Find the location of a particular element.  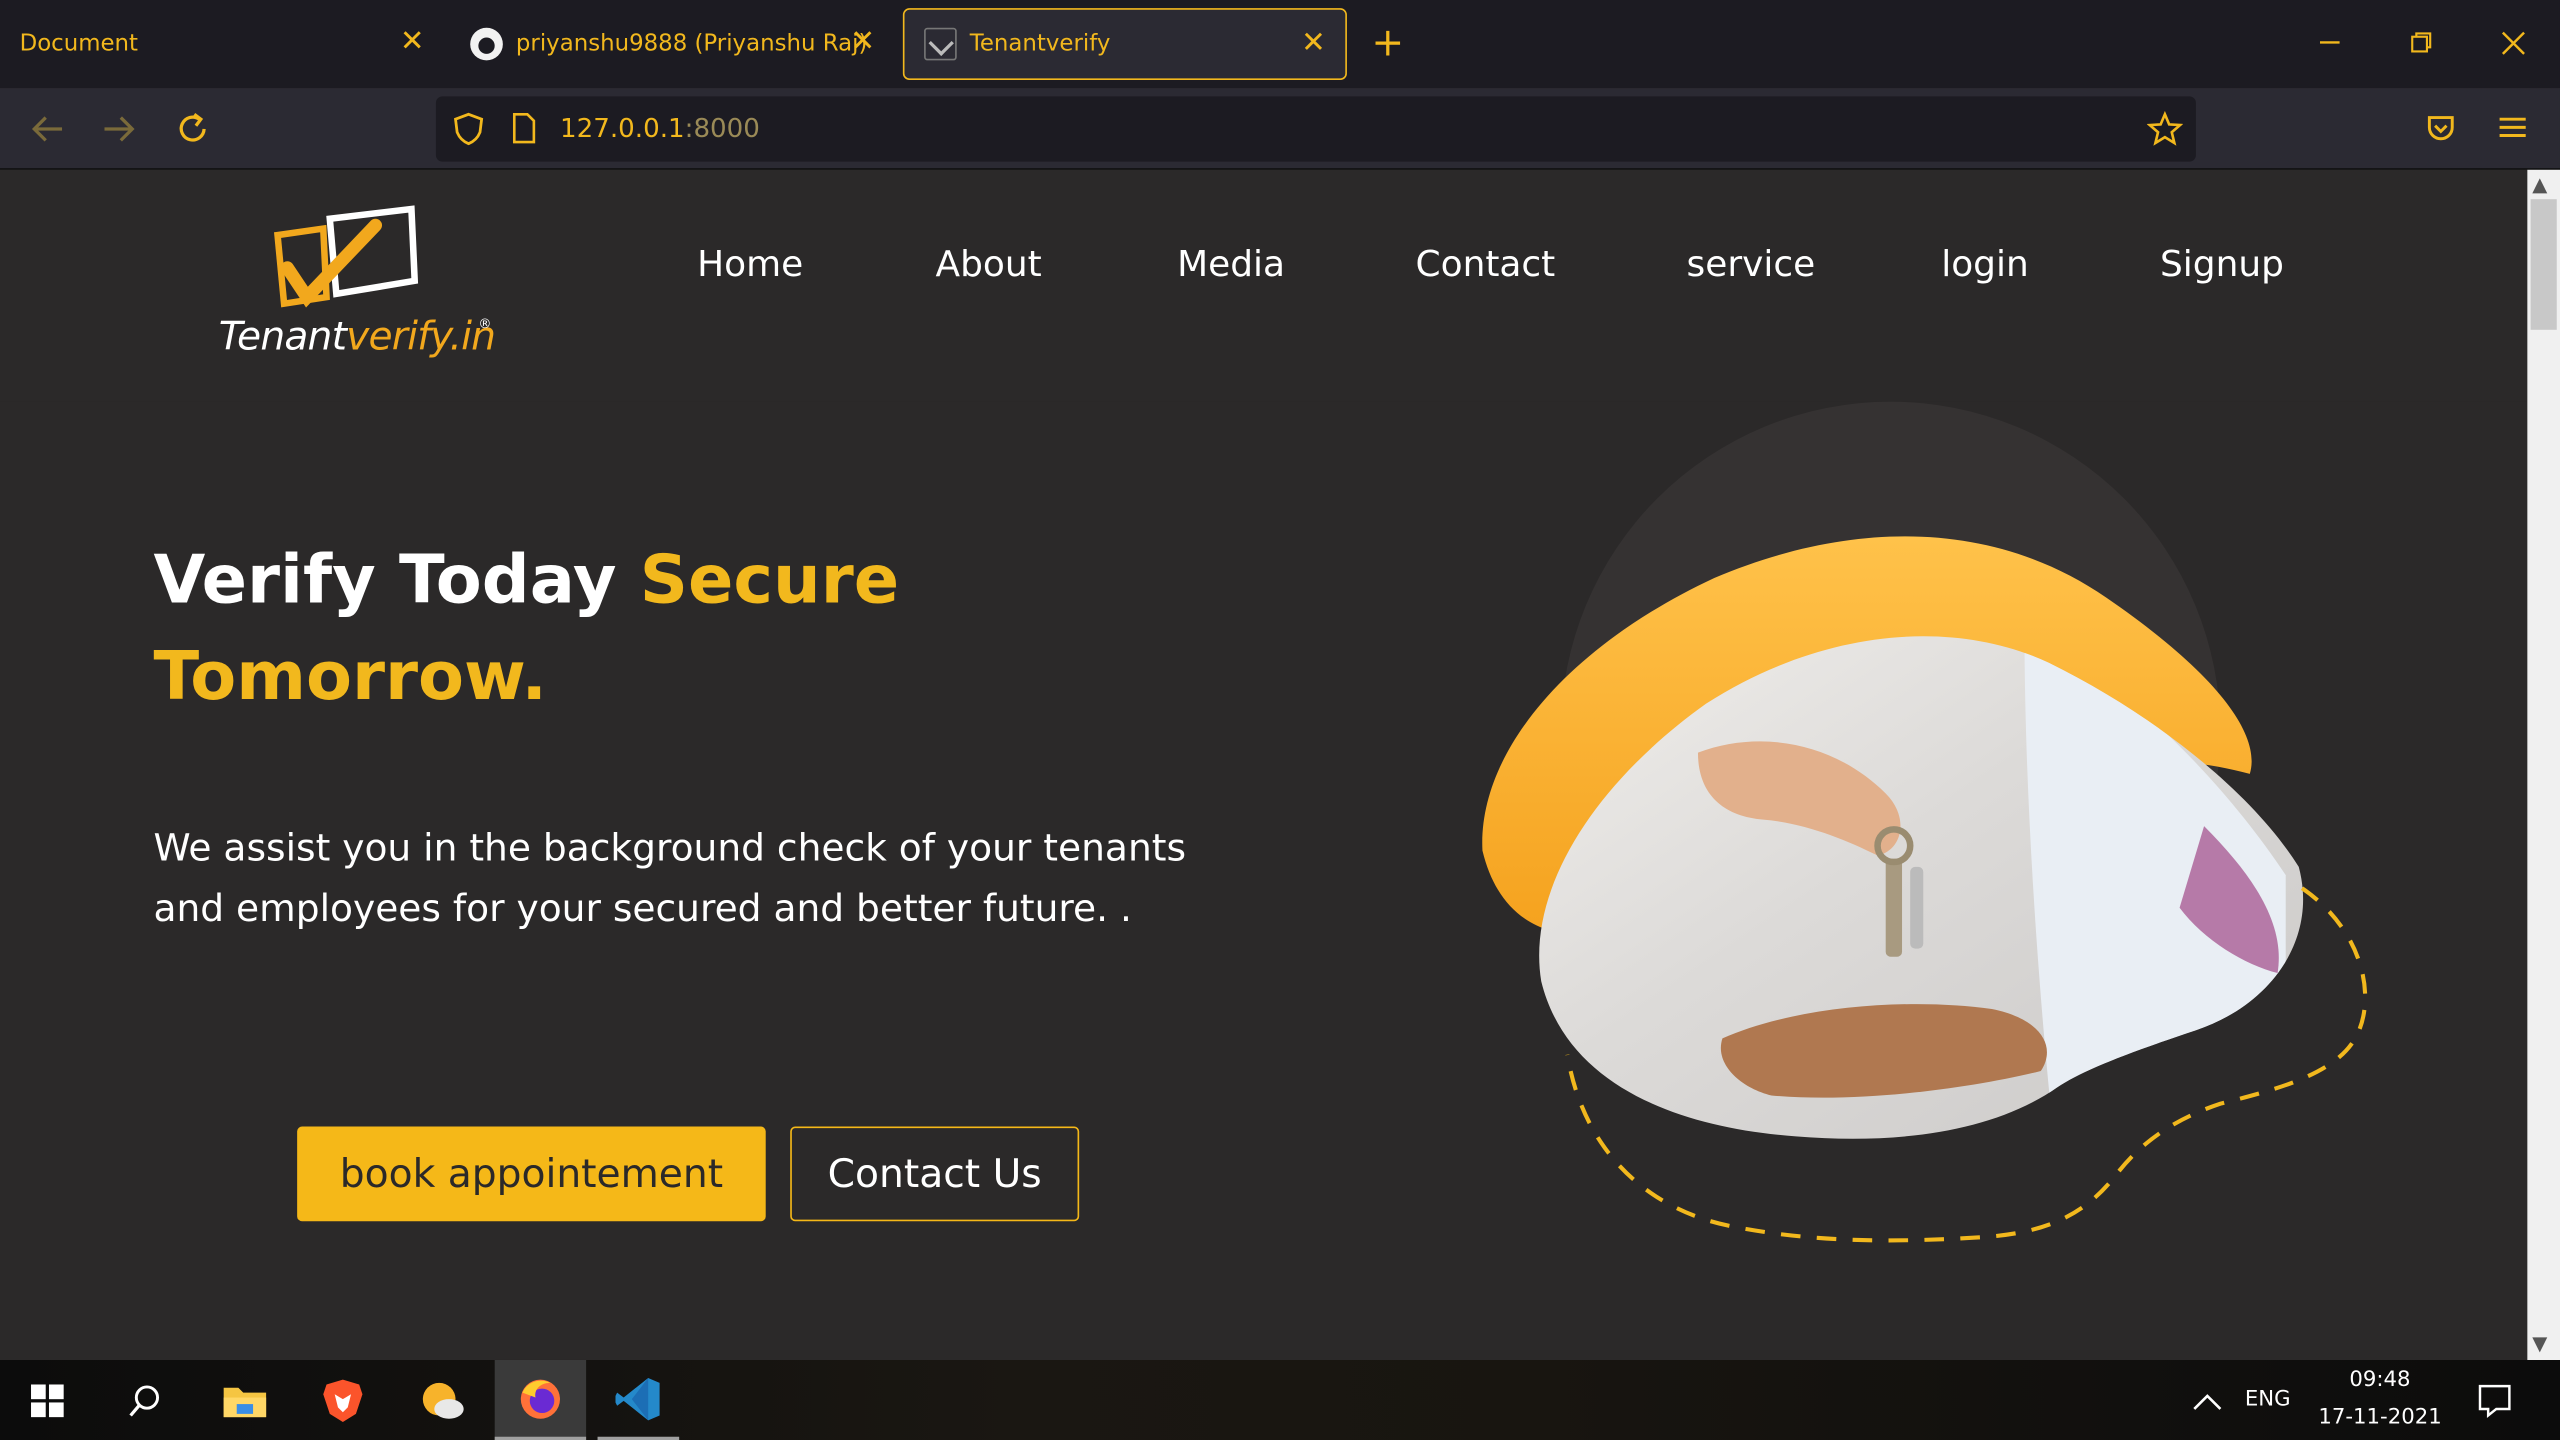

tab-title: priyanshu9888 (Priyanshu Raj) is located at coordinates (691, 44).